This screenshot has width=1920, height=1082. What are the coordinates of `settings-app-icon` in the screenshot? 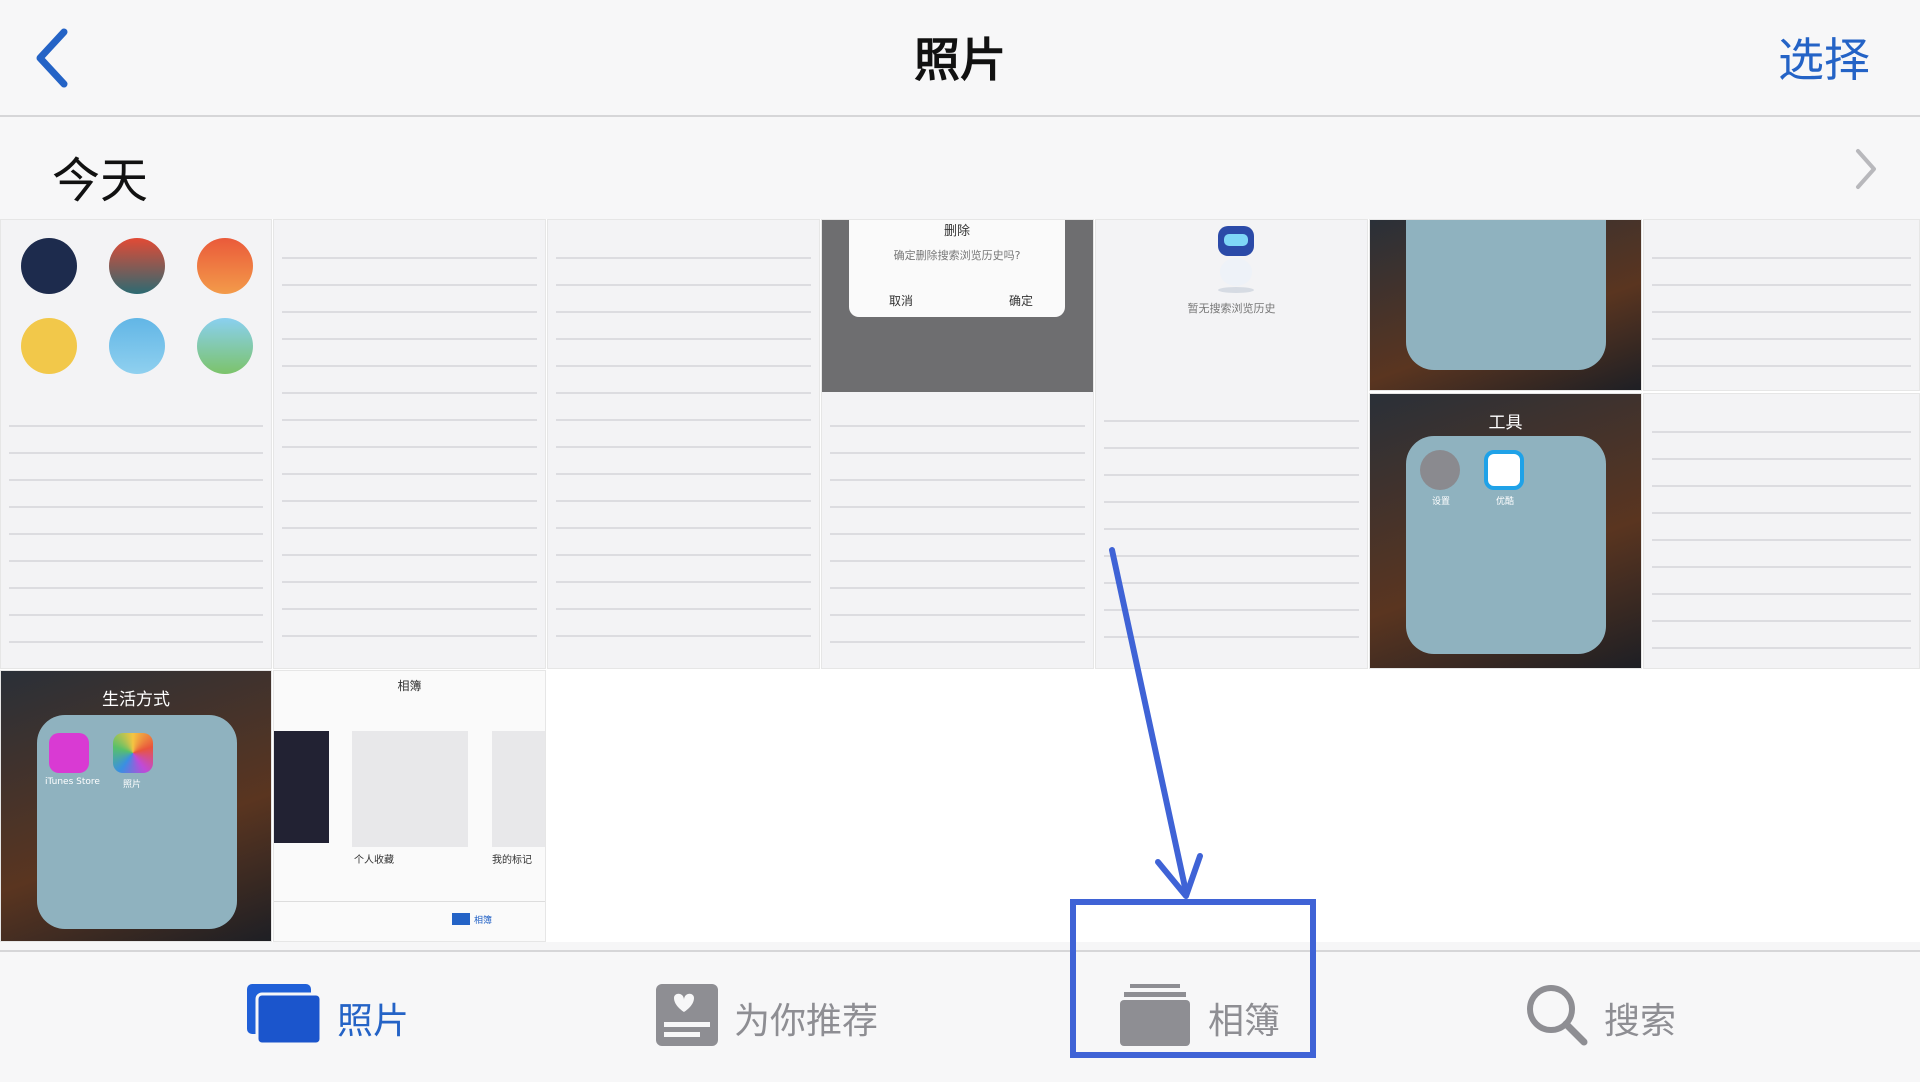 It's located at (1440, 470).